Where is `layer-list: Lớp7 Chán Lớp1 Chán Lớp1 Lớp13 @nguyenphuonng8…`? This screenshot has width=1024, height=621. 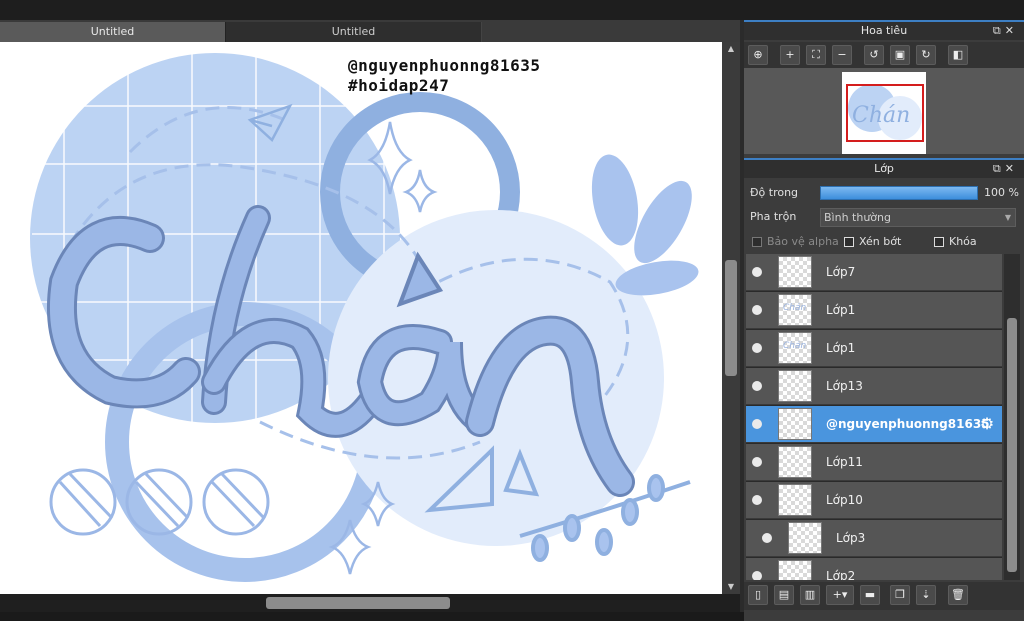 layer-list: Lớp7 Chán Lớp1 Chán Lớp1 Lớp13 @nguyenphuonng8… is located at coordinates (874, 417).